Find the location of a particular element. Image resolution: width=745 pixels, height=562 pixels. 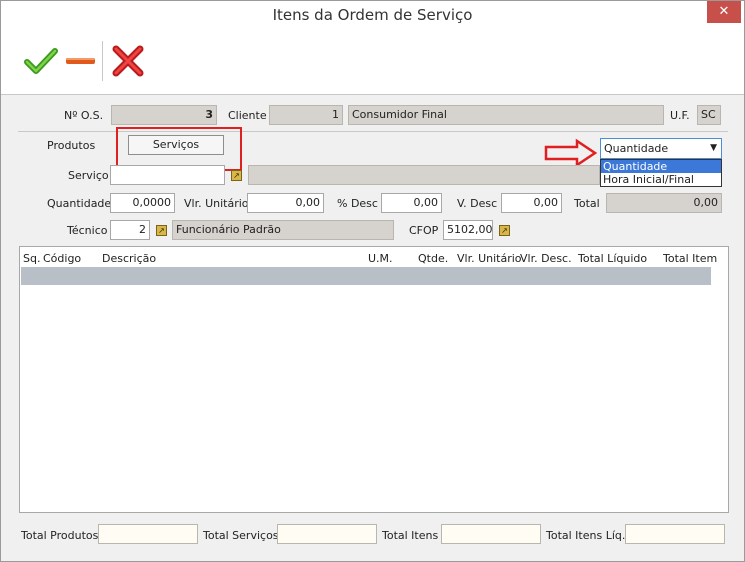

chevron-down-icon: ▼ is located at coordinates (713, 148).